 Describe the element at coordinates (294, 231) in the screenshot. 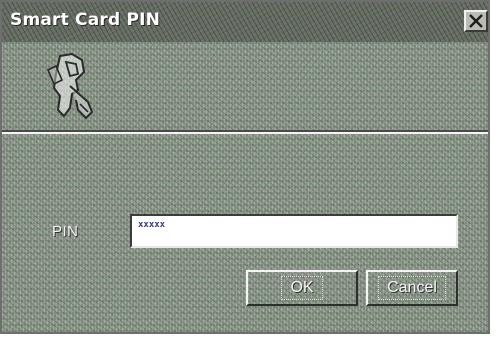

I see `pin-input: xxxxx` at that location.